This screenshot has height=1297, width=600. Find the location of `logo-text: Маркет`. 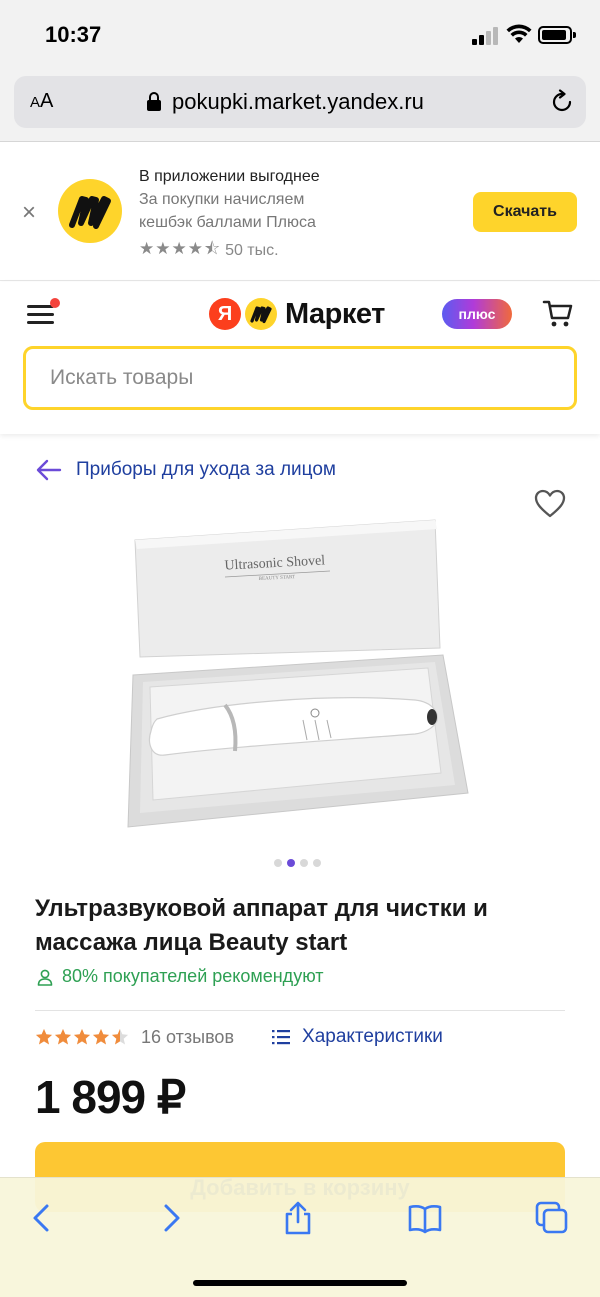

logo-text: Маркет is located at coordinates (335, 313).